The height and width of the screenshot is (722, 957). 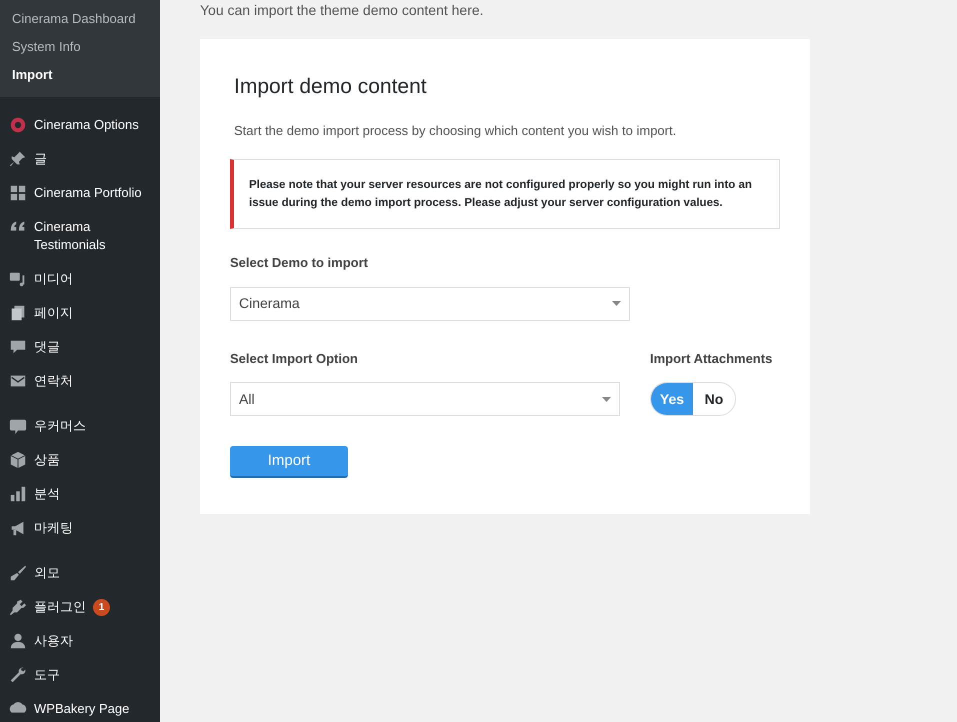 What do you see at coordinates (53, 279) in the screenshot?
I see `menu-item: 미디어` at bounding box center [53, 279].